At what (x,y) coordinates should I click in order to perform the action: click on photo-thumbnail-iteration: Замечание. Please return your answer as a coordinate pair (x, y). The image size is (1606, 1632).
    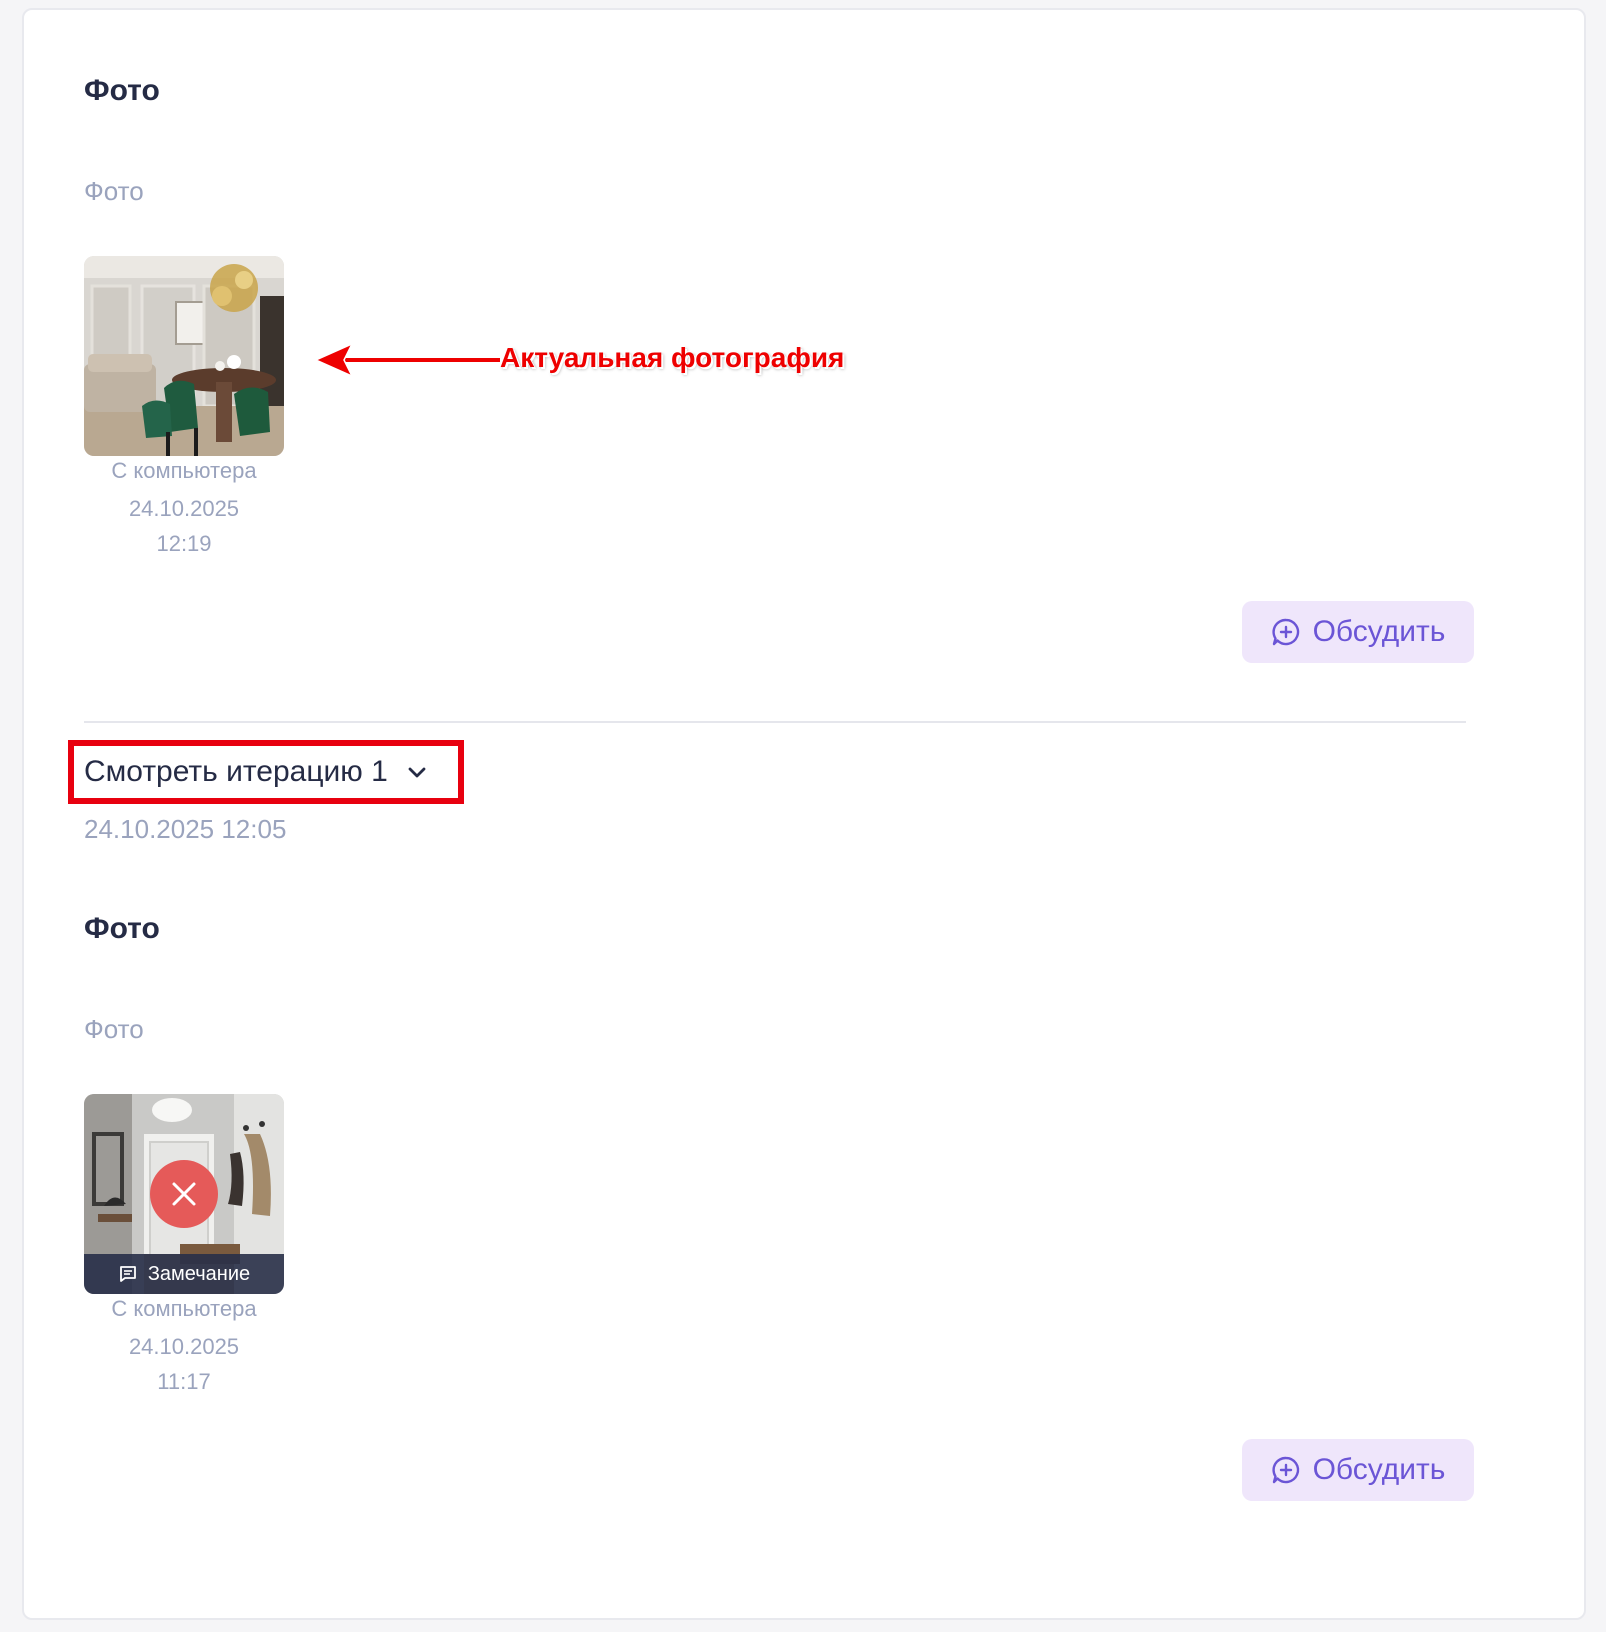
    Looking at the image, I should click on (184, 1194).